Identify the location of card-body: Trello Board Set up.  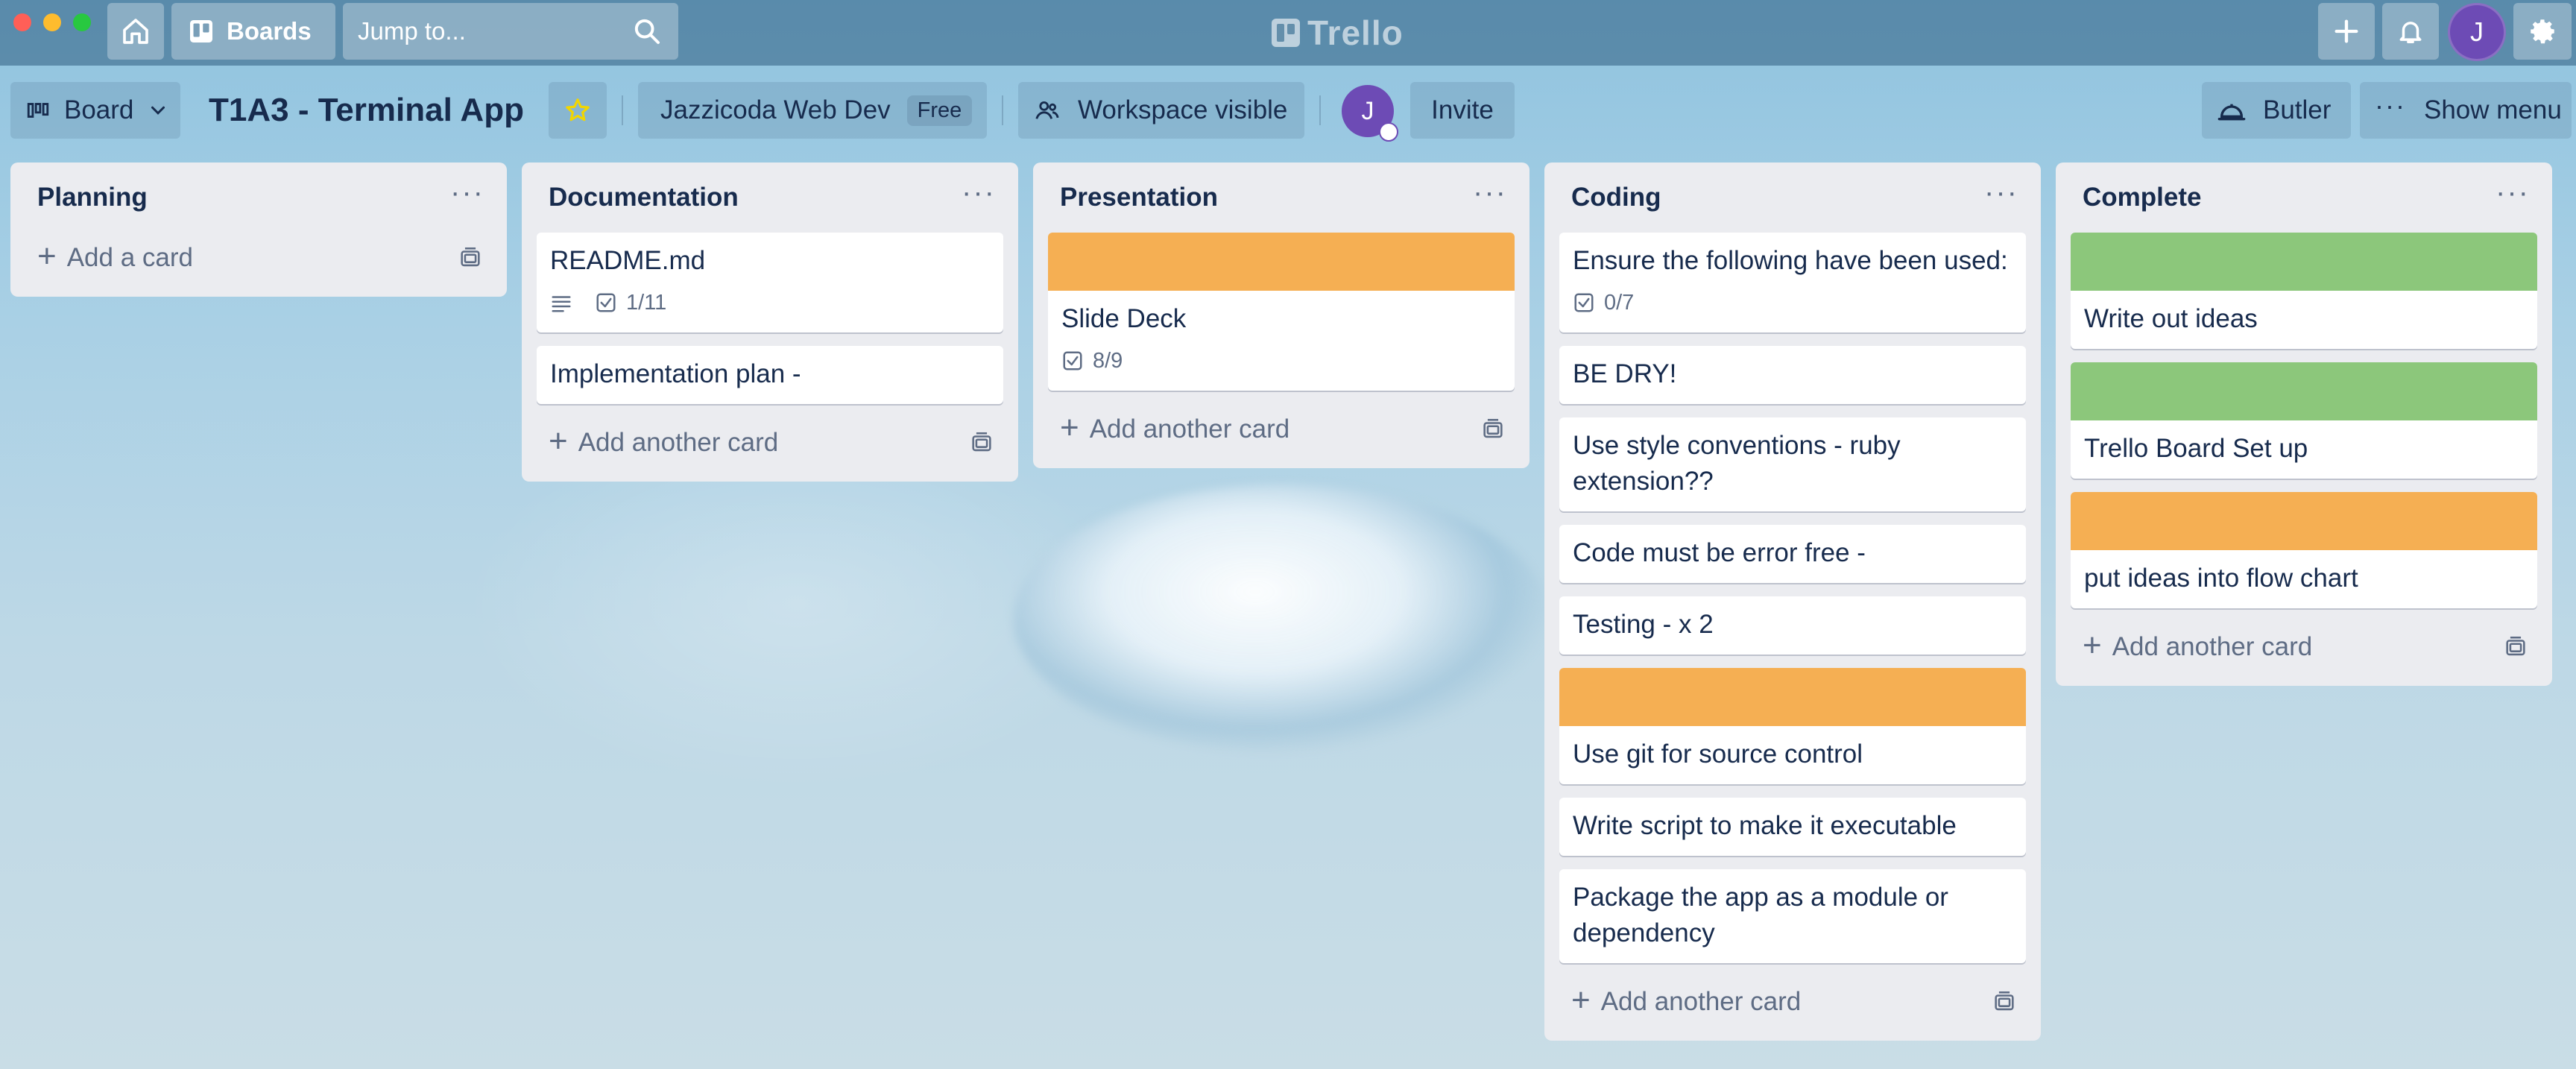
(2304, 449).